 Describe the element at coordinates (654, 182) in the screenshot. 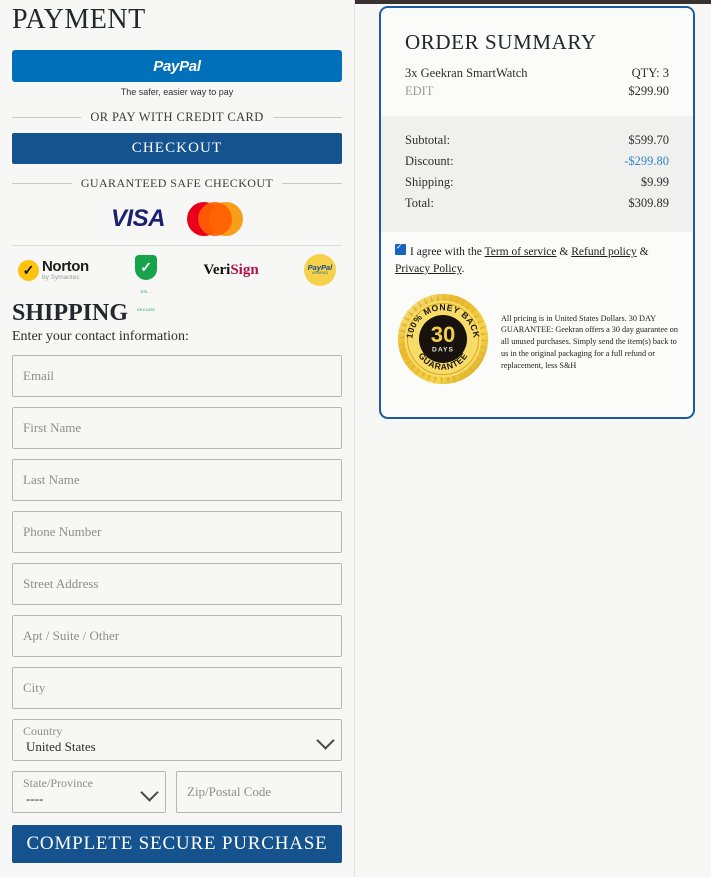

I see `shipping-cost-value: $9.99` at that location.